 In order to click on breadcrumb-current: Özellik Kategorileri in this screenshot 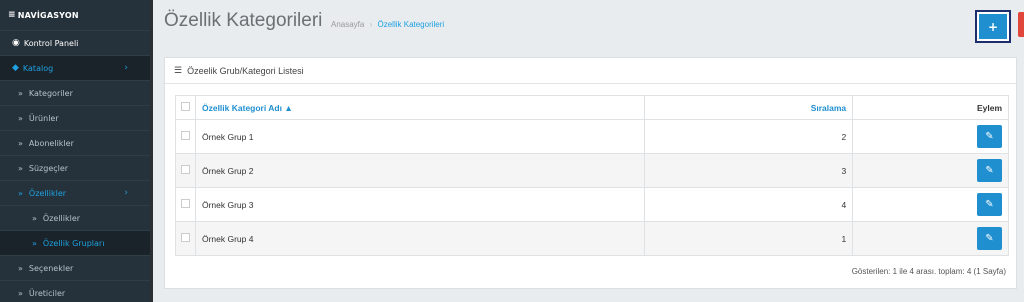, I will do `click(411, 24)`.